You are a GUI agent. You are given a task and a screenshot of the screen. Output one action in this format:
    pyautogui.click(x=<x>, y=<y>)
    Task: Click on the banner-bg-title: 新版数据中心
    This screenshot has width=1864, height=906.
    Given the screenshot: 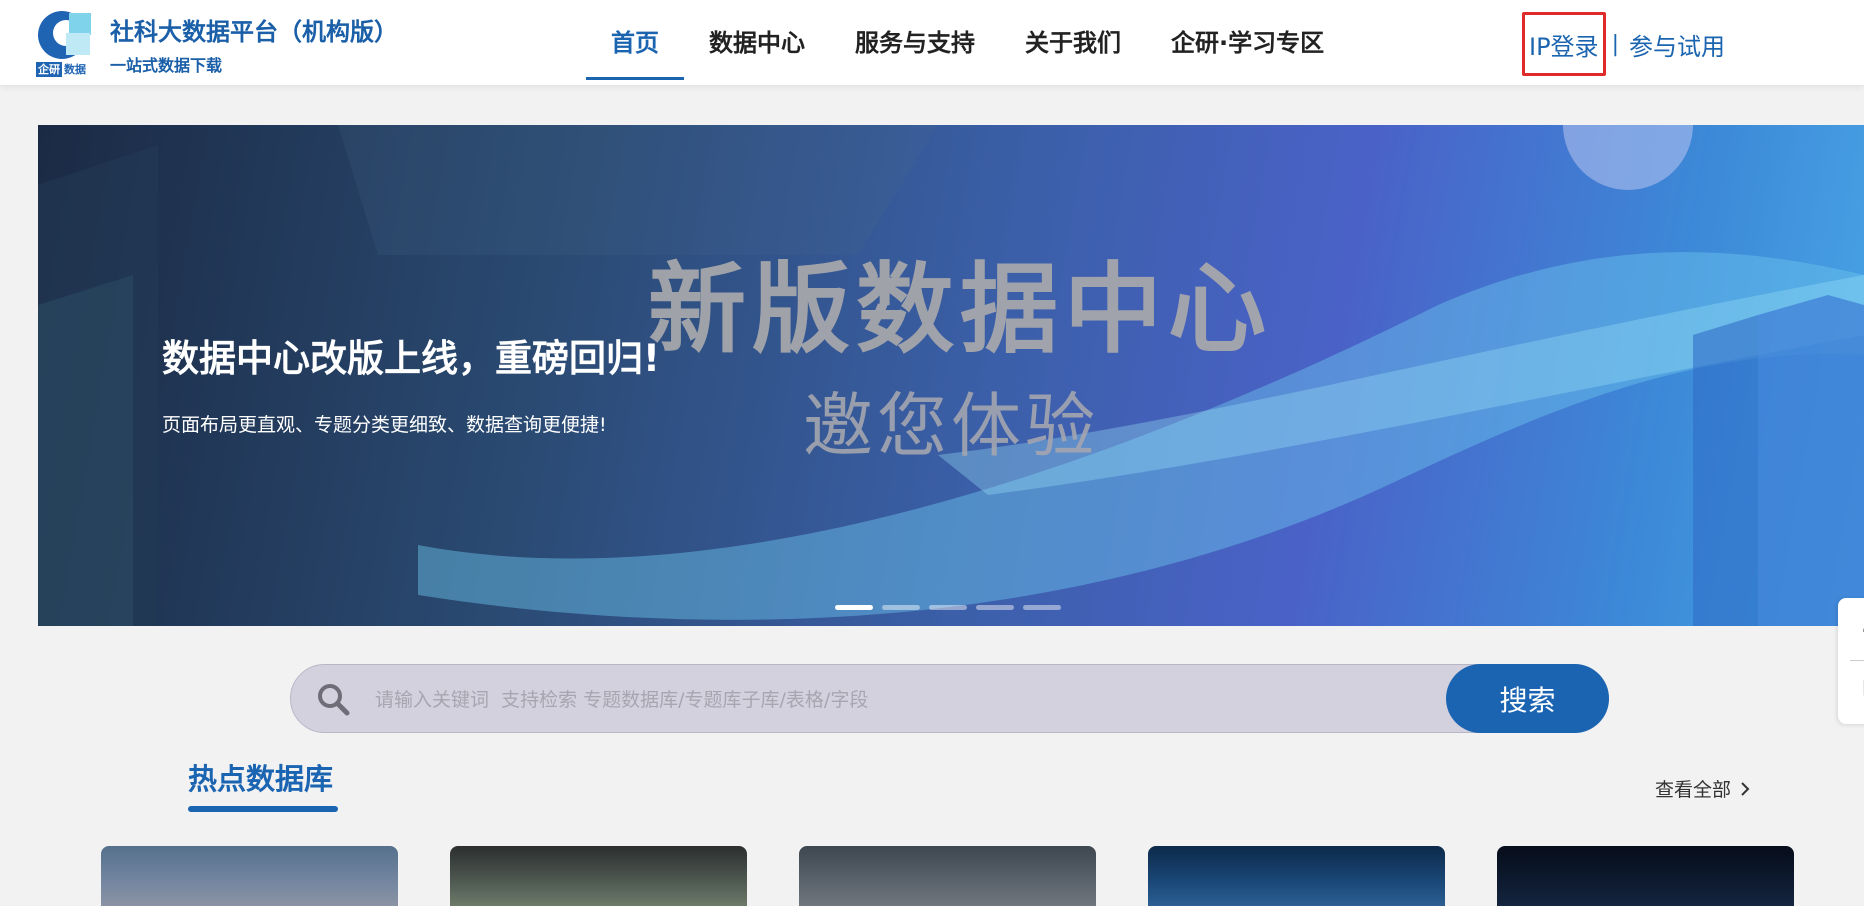 What is the action you would take?
    pyautogui.click(x=960, y=310)
    